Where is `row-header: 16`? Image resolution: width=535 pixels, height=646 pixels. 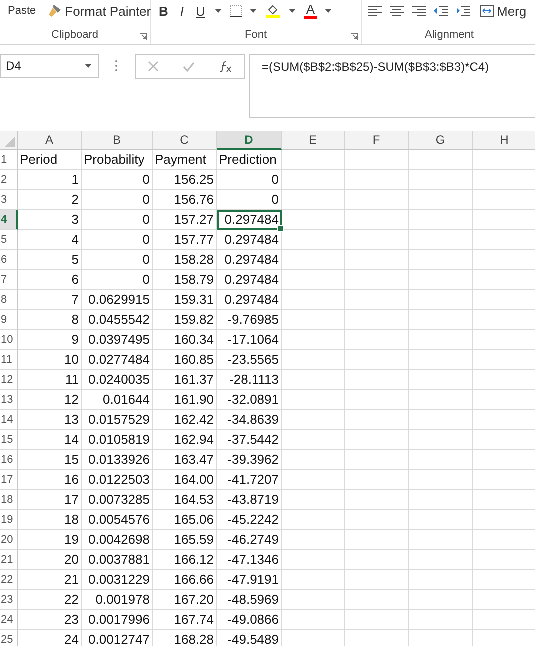 row-header: 16 is located at coordinates (9, 460).